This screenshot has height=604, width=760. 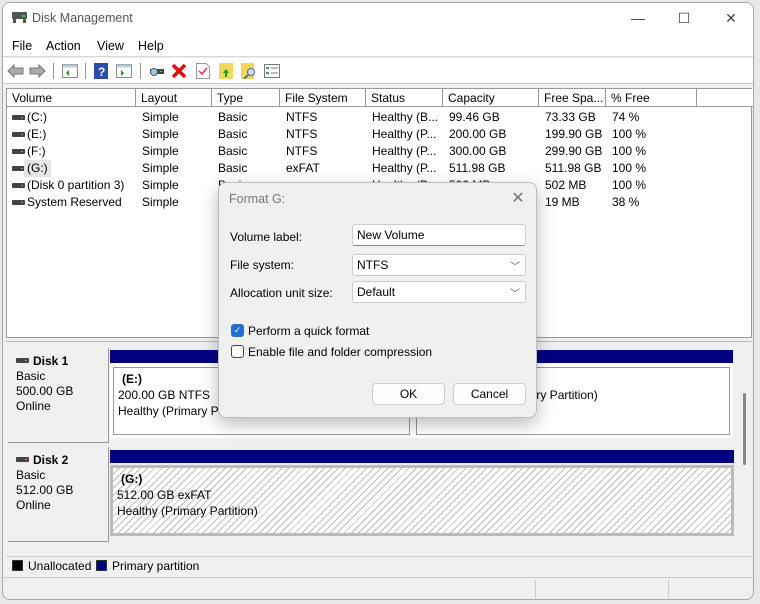 I want to click on menu-bar: File Action View Help, so click(x=378, y=46).